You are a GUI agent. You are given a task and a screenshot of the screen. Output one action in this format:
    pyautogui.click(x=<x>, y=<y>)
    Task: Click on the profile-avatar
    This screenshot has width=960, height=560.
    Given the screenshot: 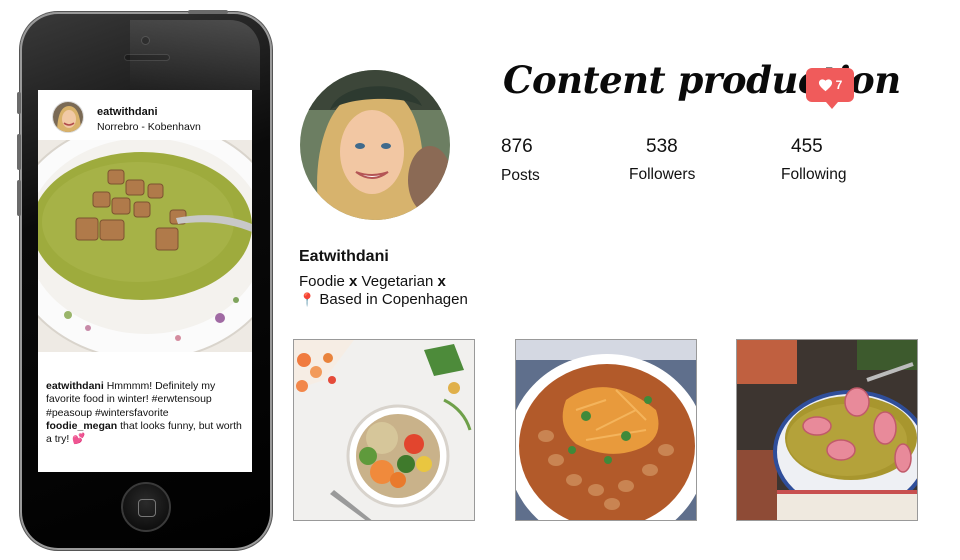 What is the action you would take?
    pyautogui.click(x=375, y=145)
    